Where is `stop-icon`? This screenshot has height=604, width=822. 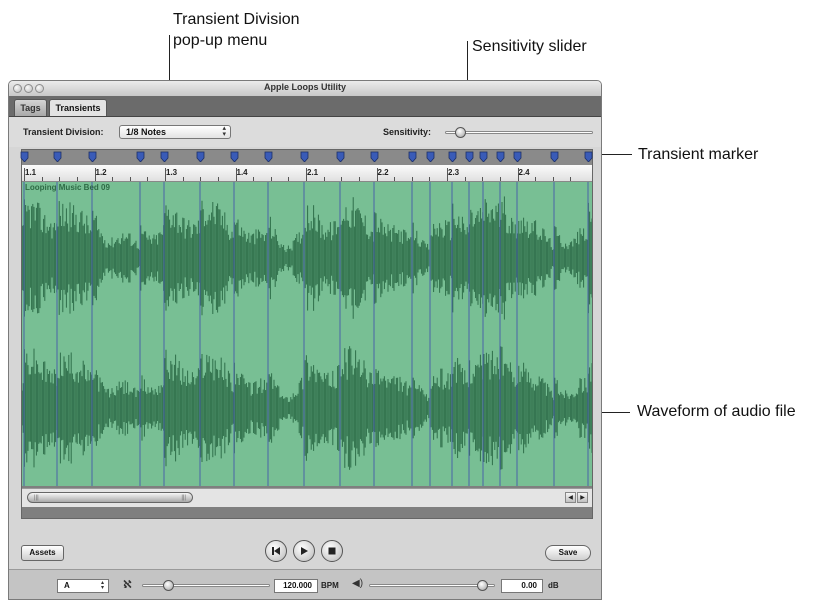
stop-icon is located at coordinates (332, 551).